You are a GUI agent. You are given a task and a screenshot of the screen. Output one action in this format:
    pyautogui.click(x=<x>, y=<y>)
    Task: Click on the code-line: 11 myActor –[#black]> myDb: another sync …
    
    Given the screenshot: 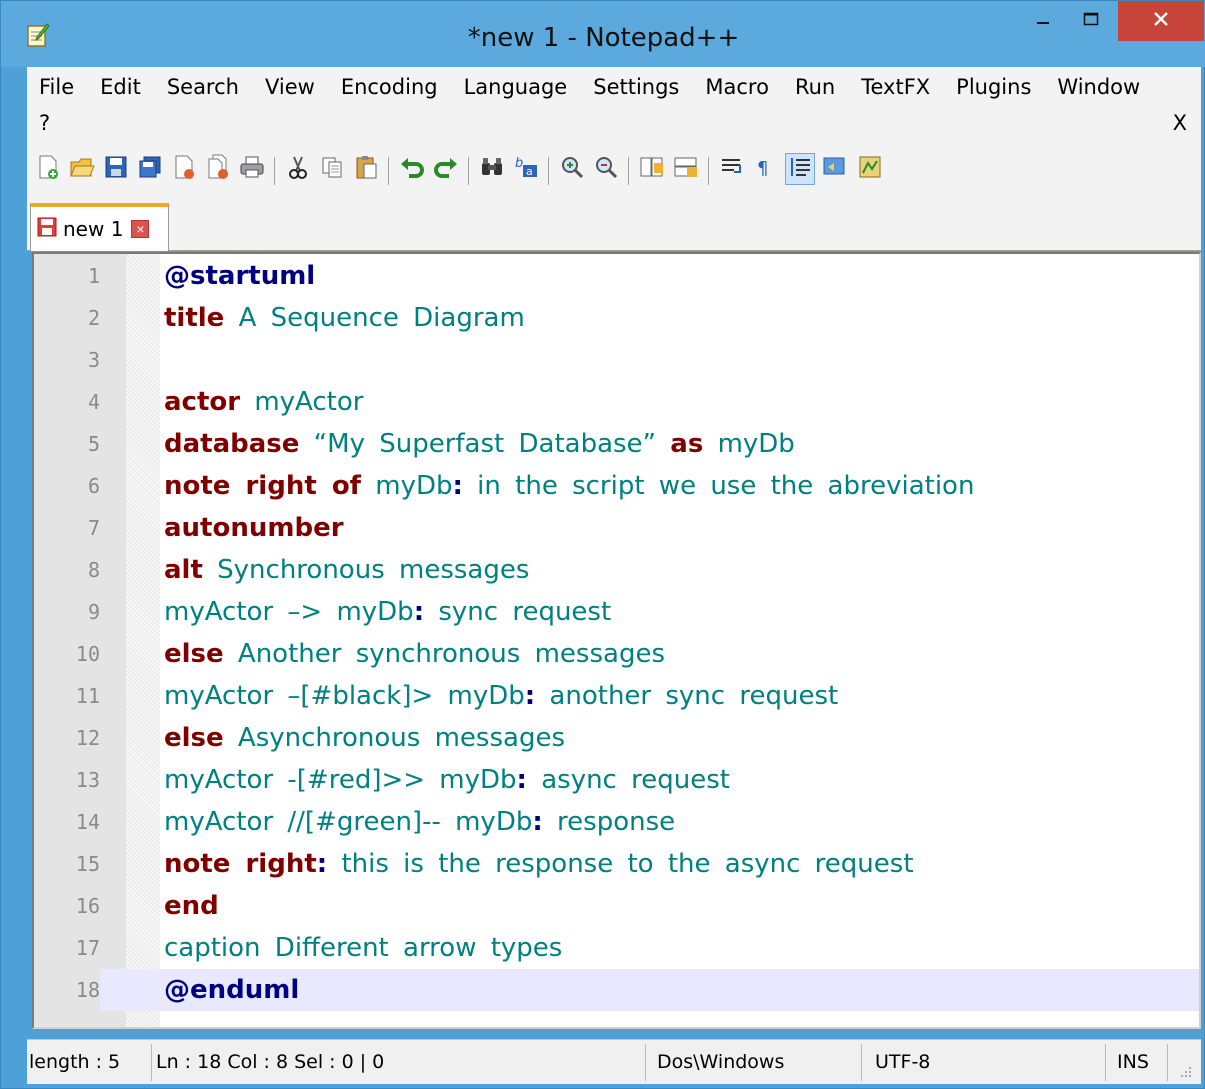 What is the action you would take?
    pyautogui.click(x=616, y=696)
    